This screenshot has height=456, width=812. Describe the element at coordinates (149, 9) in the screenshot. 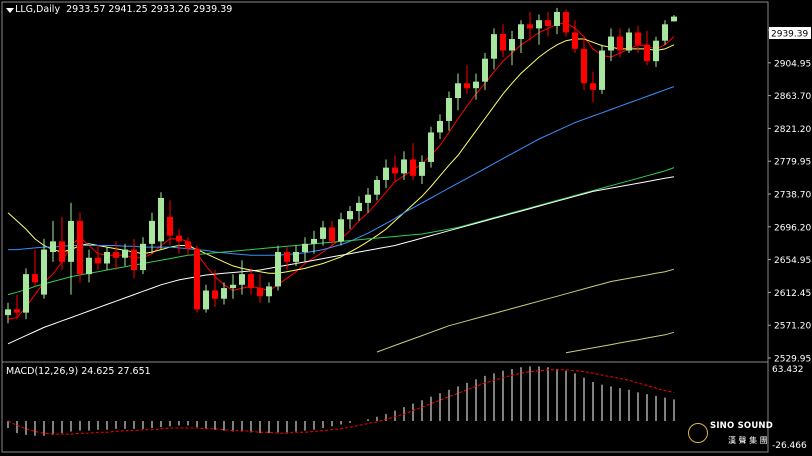

I see `ohlc-values: 2933.57 2941.25 2933.26 2939.39` at that location.